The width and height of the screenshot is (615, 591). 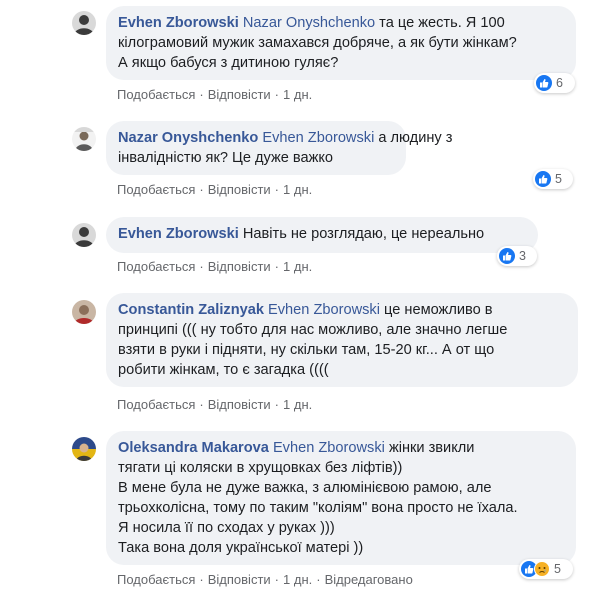 I want to click on reaction-count-value: 3, so click(x=522, y=256).